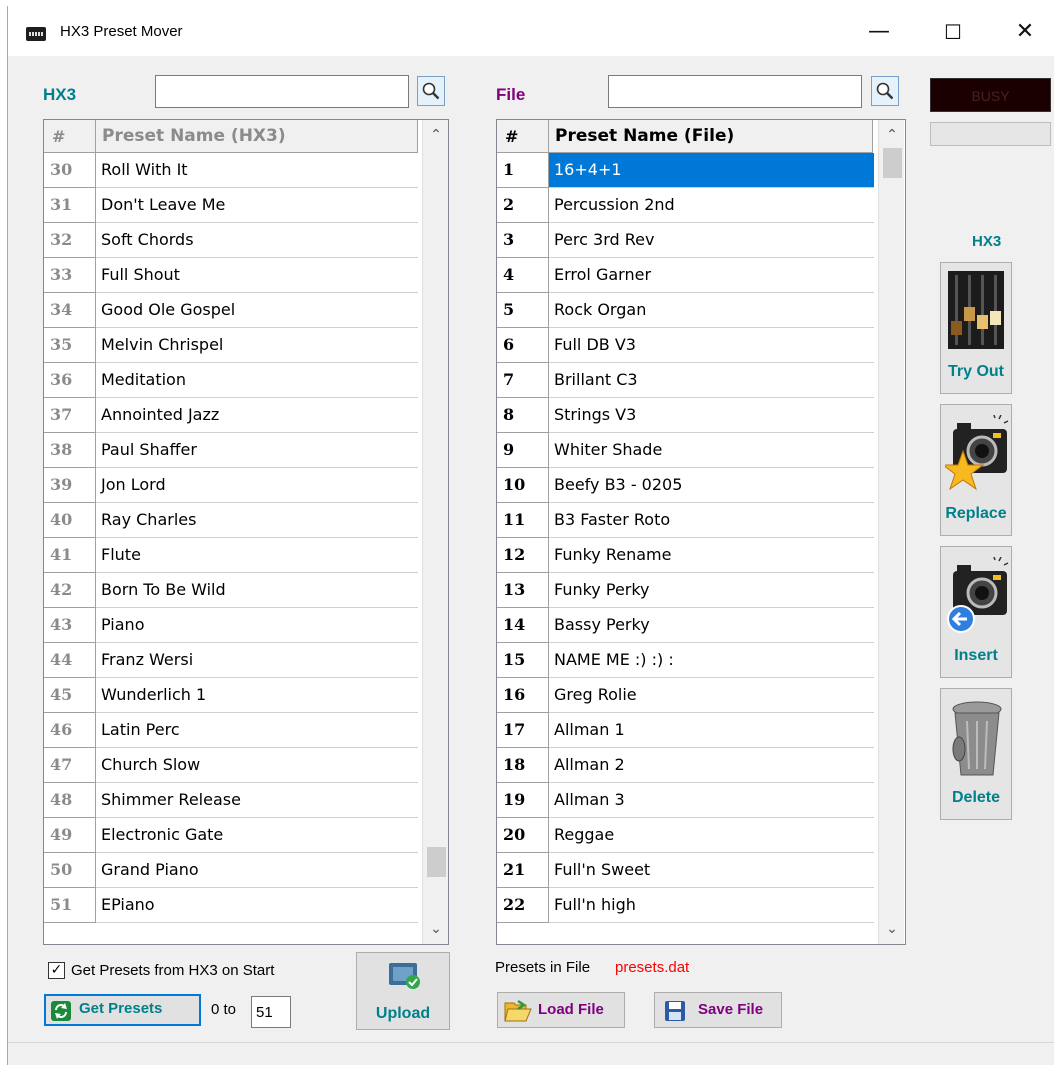 This screenshot has width=1054, height=1065. Describe the element at coordinates (711, 170) in the screenshot. I see `preset-name: 16+4+1` at that location.